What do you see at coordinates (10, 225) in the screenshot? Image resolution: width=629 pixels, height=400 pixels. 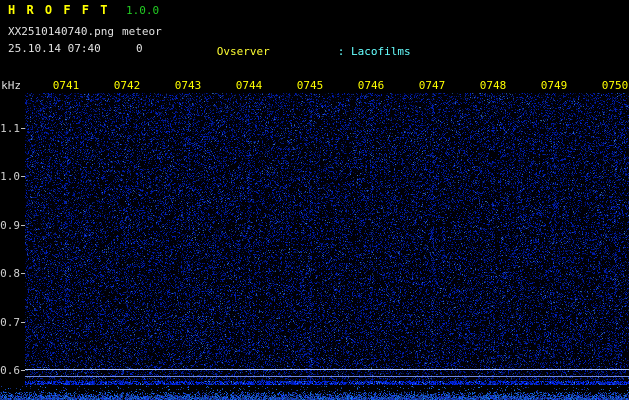 I see `freq-tick-label: 0.9` at bounding box center [10, 225].